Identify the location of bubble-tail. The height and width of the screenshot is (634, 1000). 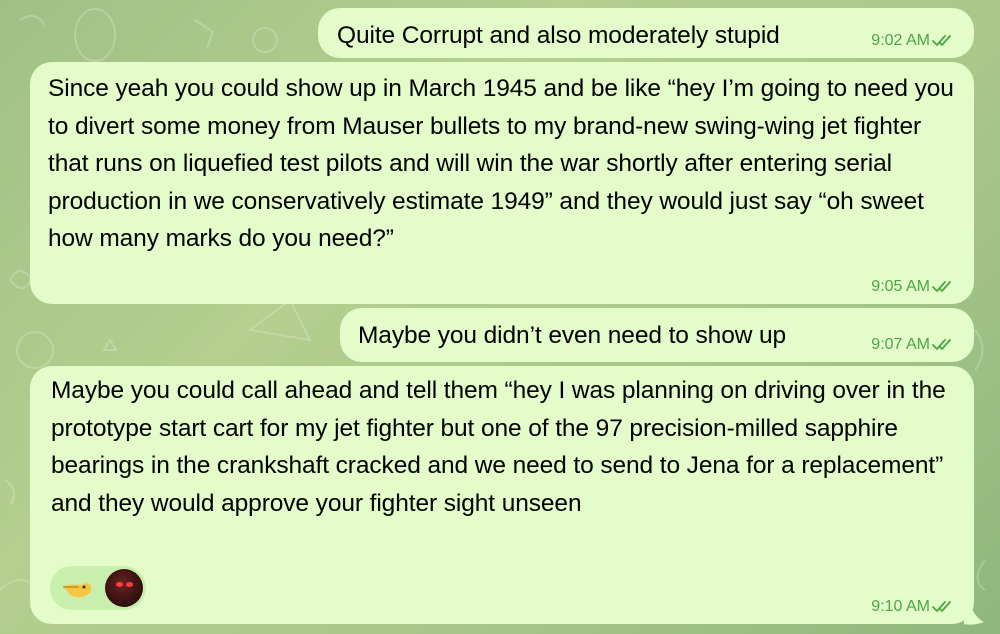
(974, 612).